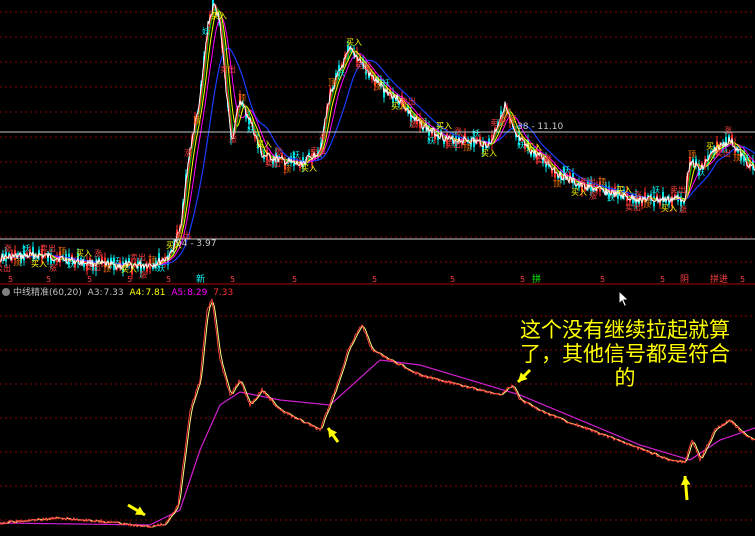 This screenshot has height=536, width=755. I want to click on annotation-line-2: 了，其他信号都是符合, so click(625, 354).